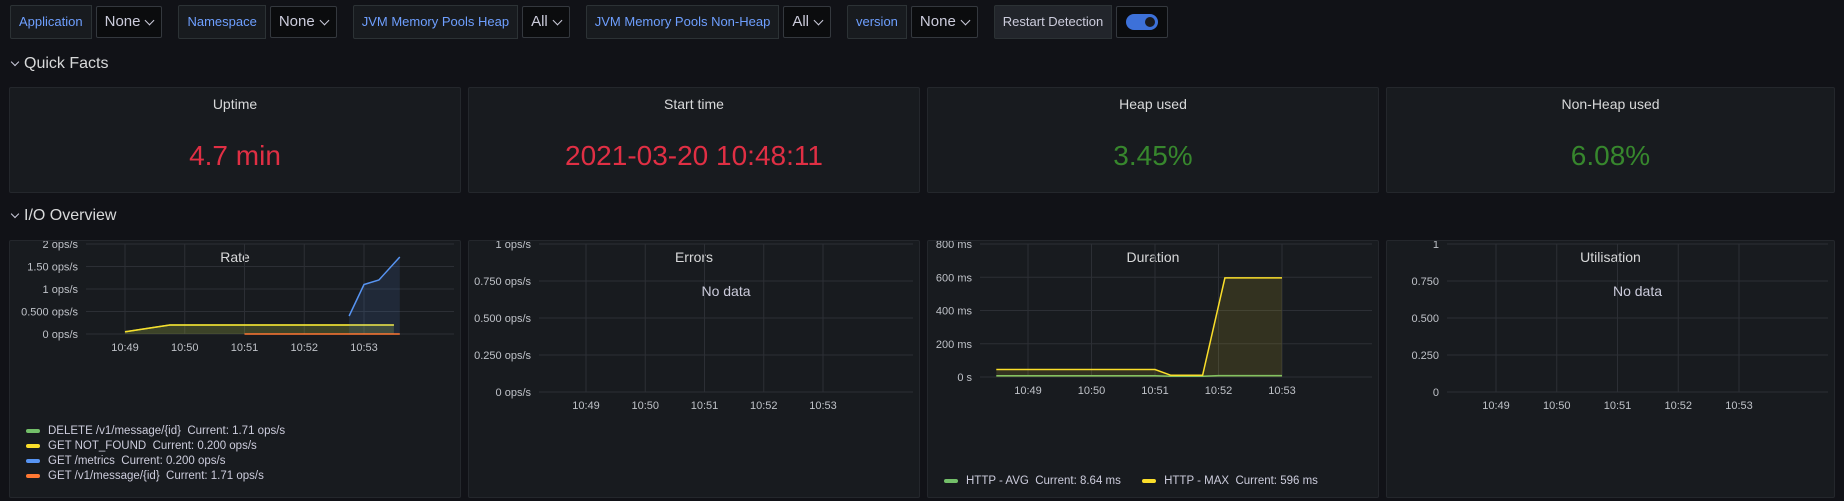 The height and width of the screenshot is (501, 1844). I want to click on legend-item: HTTP - MAX Current: 596 ms, so click(1230, 480).